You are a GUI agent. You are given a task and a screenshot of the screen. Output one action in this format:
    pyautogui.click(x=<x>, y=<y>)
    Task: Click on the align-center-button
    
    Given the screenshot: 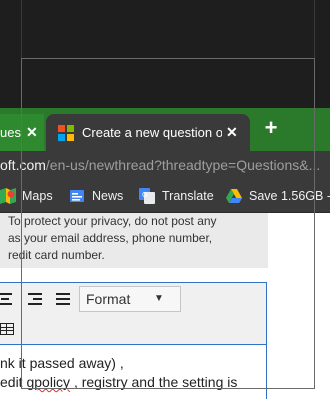 What is the action you would take?
    pyautogui.click(x=8, y=299)
    